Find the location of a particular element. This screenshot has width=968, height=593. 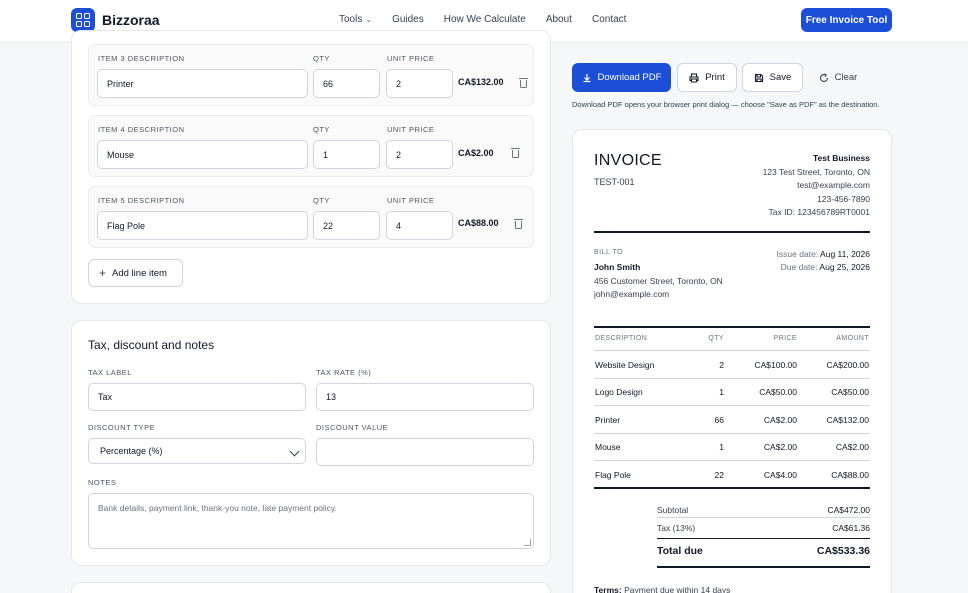

item-description-input: Mouse is located at coordinates (202, 154).